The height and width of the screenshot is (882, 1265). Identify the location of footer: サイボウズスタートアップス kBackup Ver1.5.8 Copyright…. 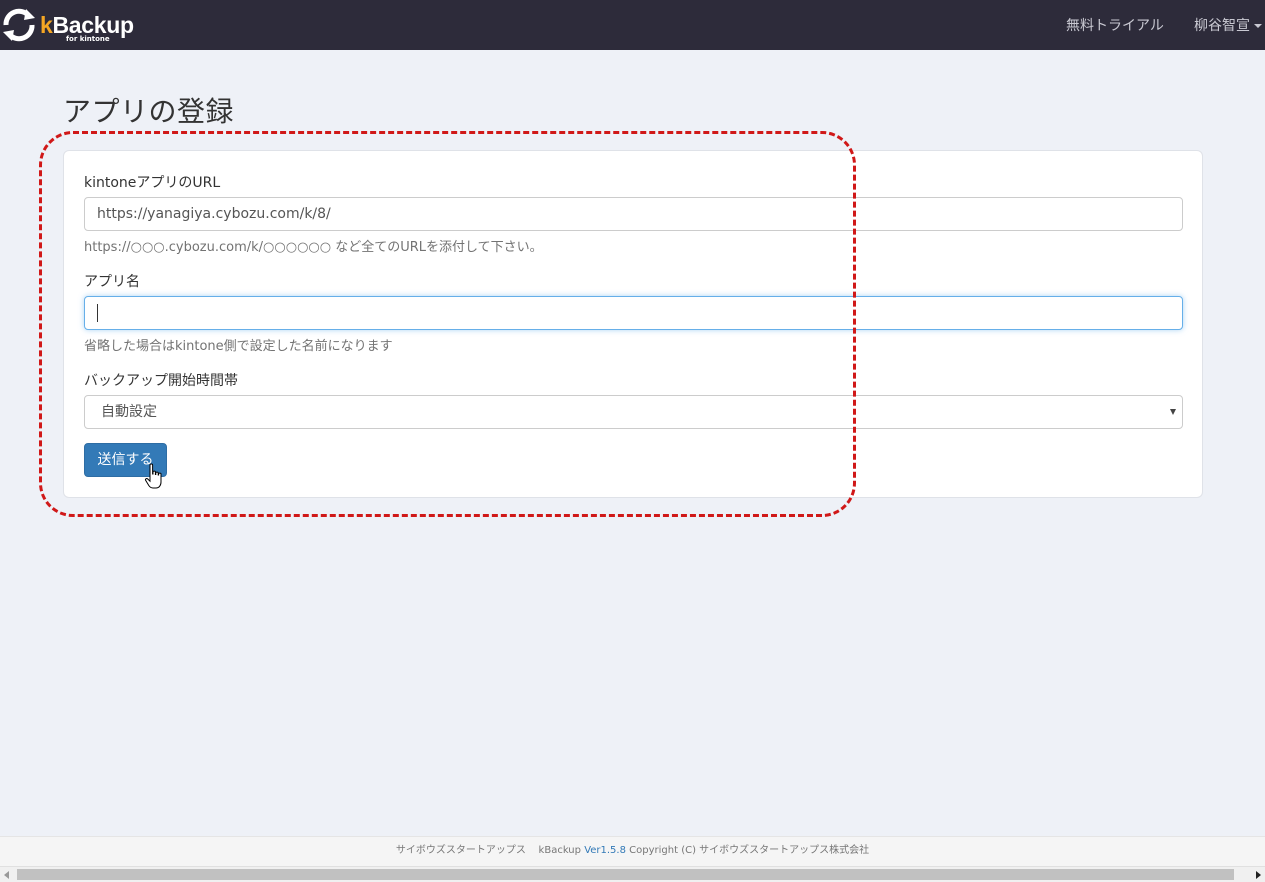
(632, 851).